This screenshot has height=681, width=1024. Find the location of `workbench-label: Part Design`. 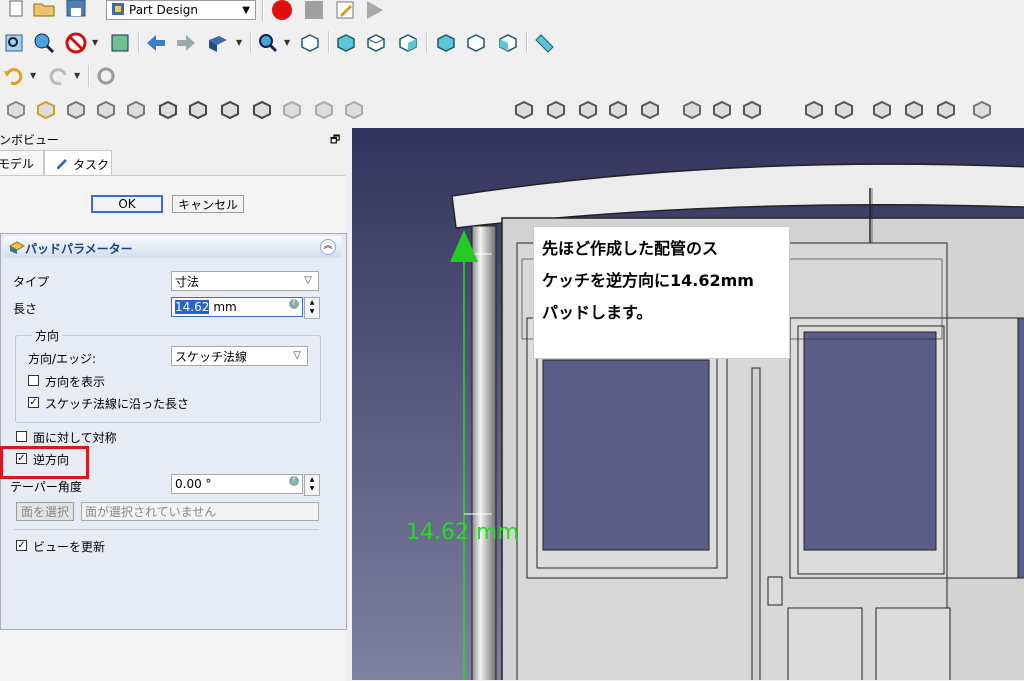

workbench-label: Part Design is located at coordinates (163, 10).